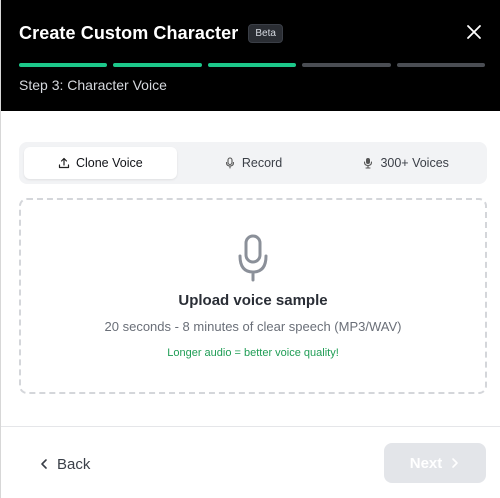 This screenshot has width=500, height=498. I want to click on step-progress, so click(252, 65).